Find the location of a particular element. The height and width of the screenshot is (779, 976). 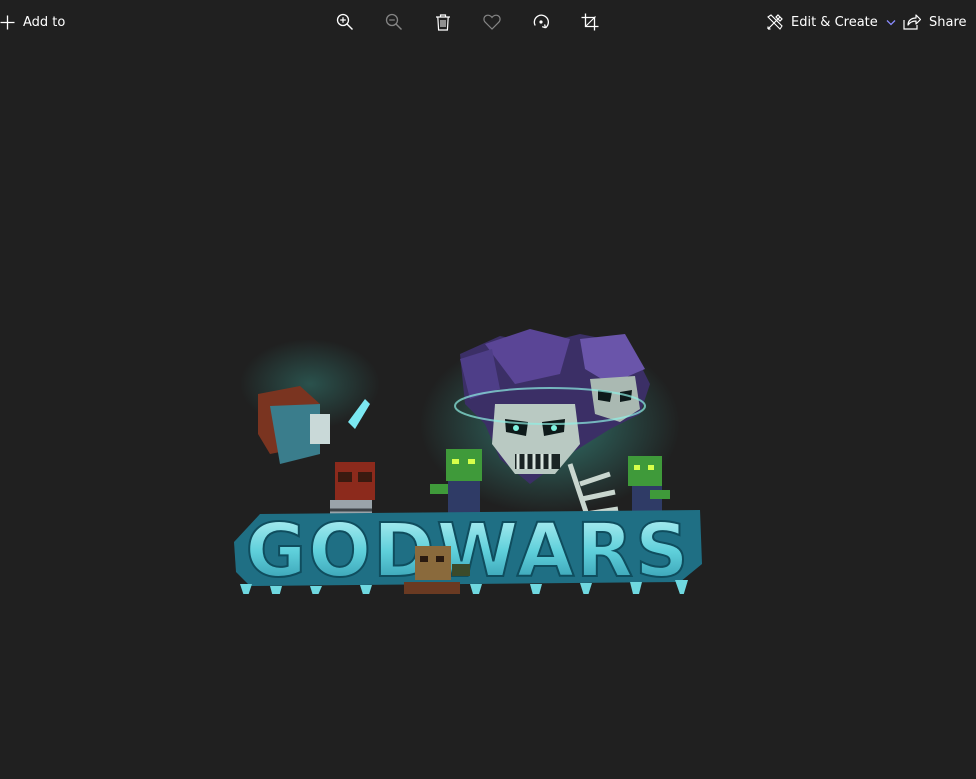

favorite-button is located at coordinates (492, 22).